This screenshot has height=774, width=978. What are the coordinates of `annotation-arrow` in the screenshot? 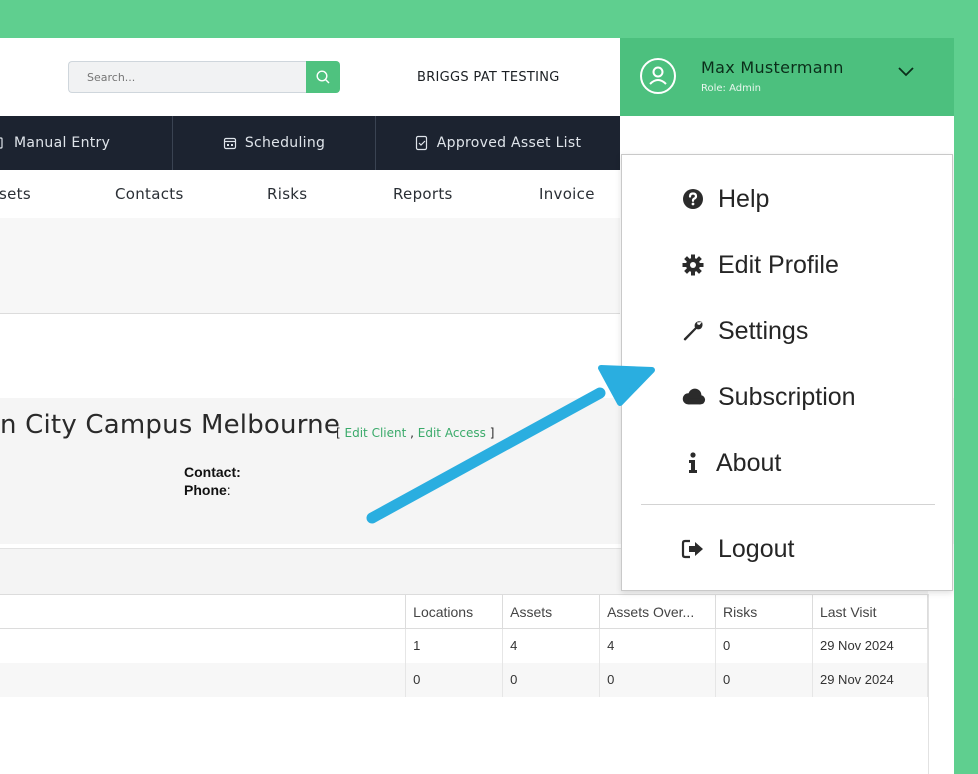 It's located at (510, 444).